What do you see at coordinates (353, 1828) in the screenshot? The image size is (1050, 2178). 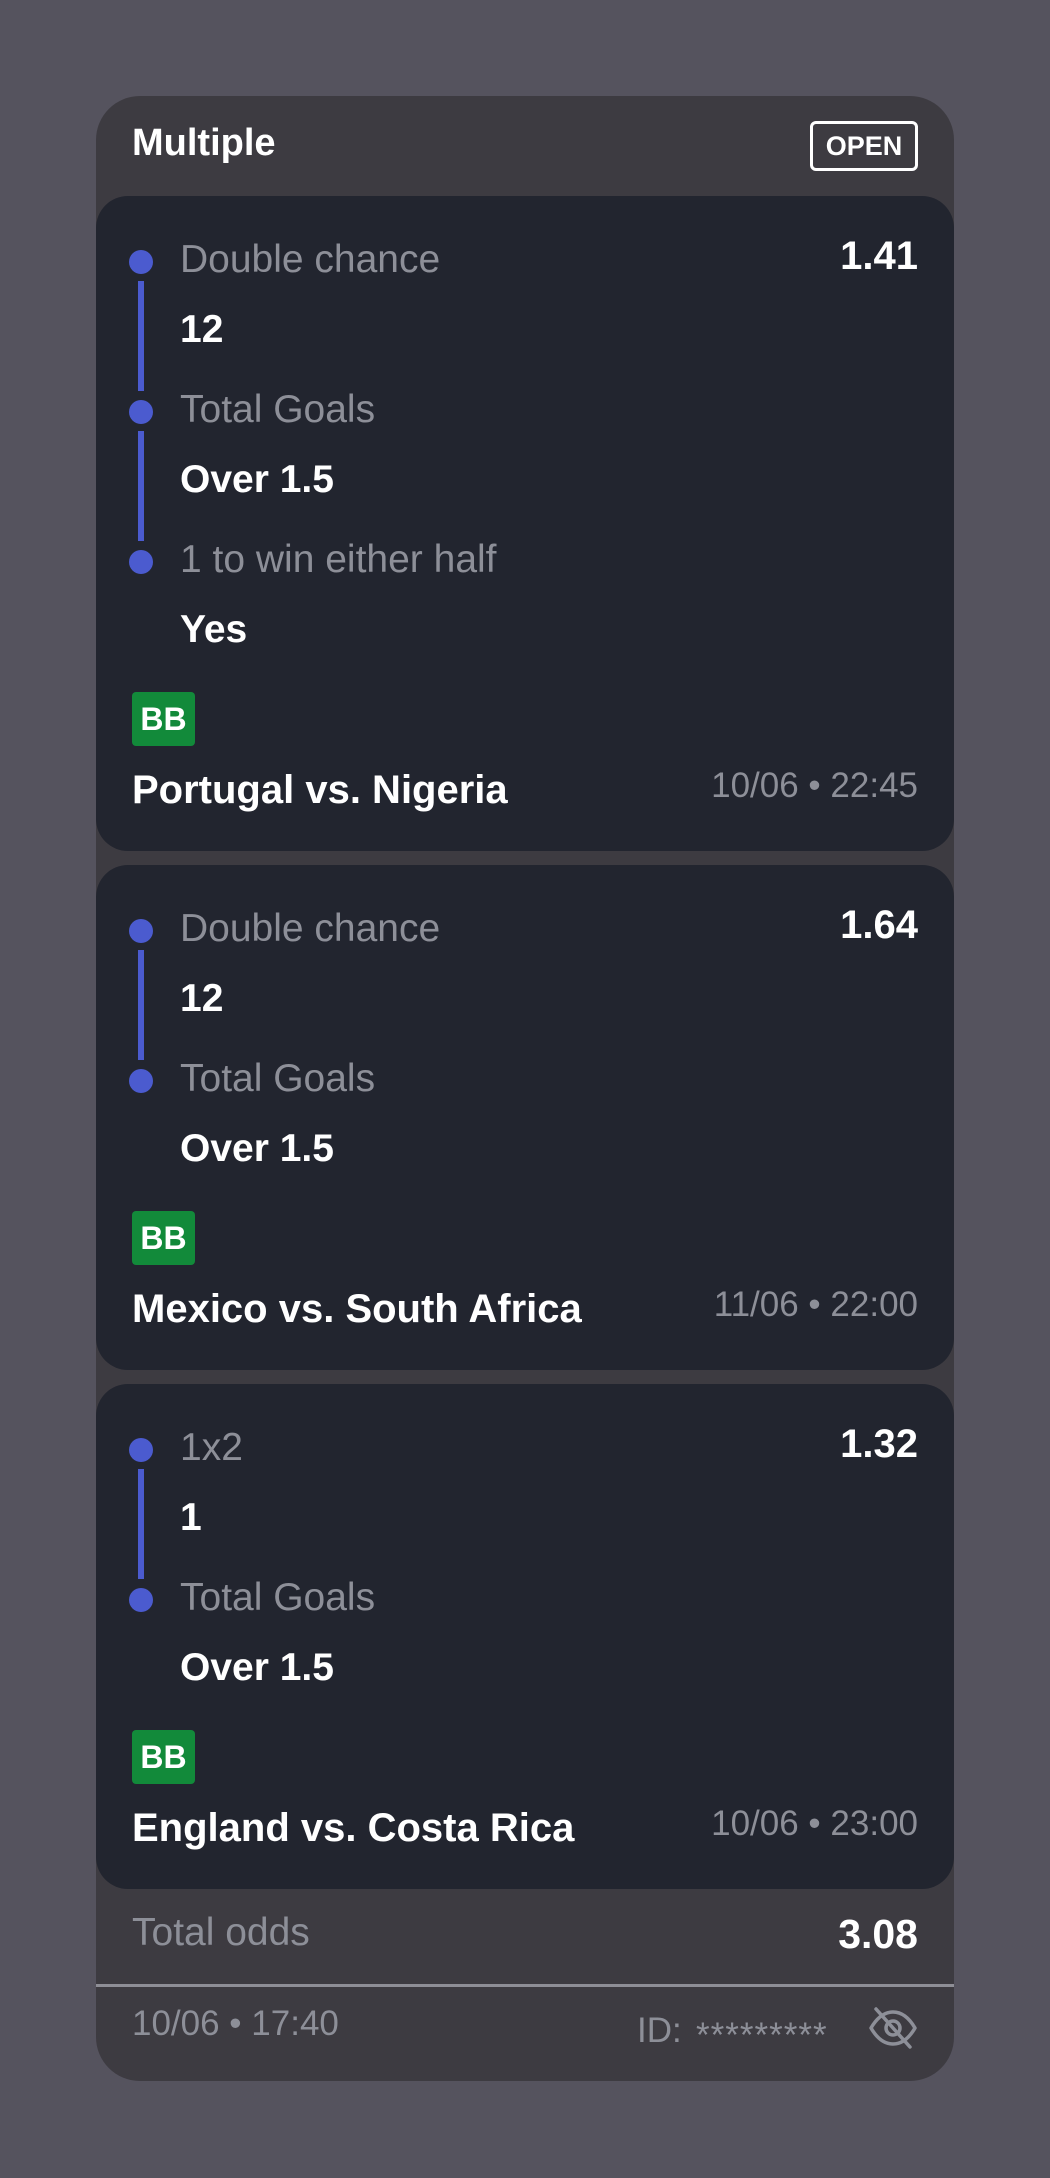 I see `match-name: England vs. Costa Rica` at bounding box center [353, 1828].